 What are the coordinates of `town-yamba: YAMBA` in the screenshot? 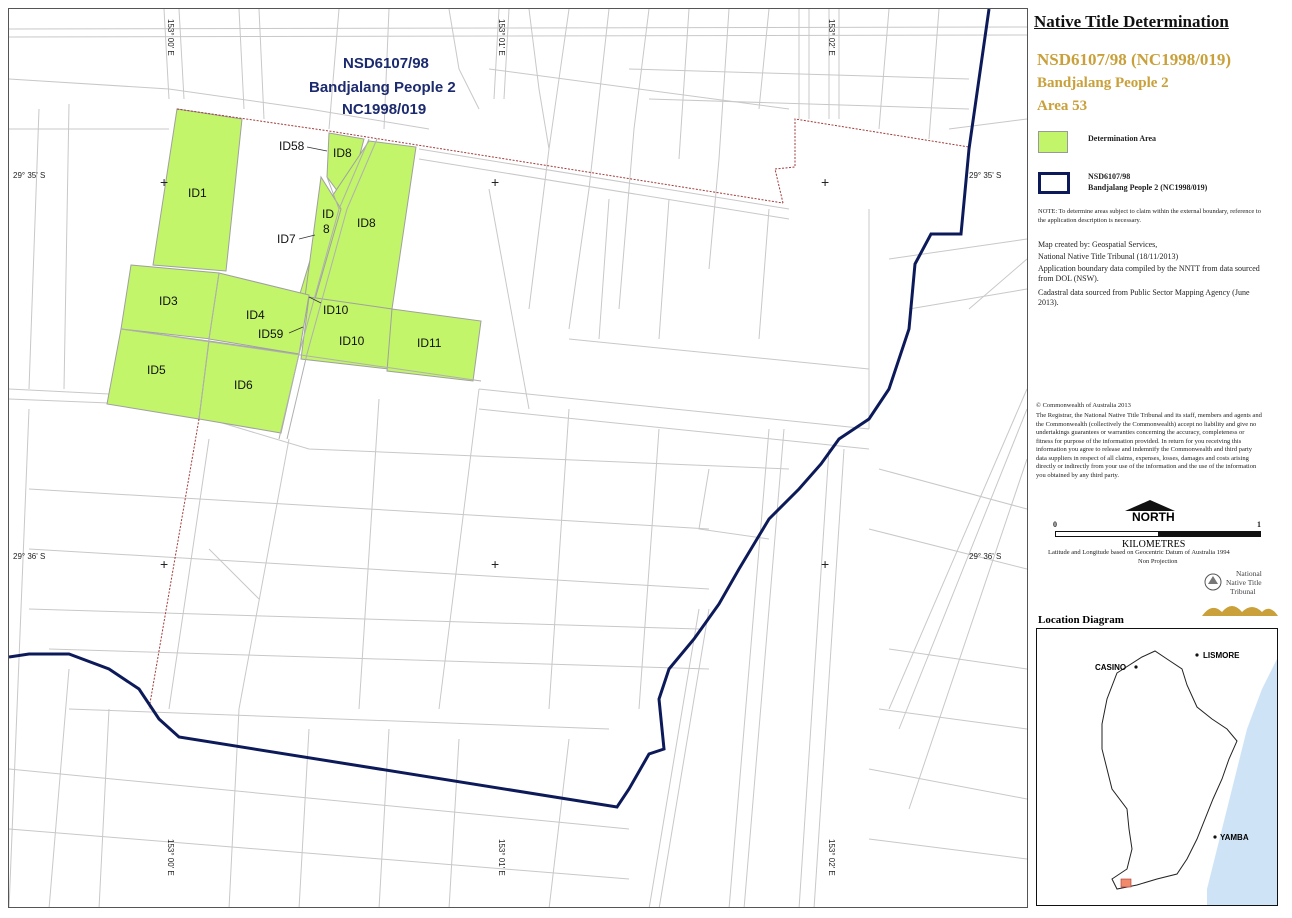 It's located at (1234, 837).